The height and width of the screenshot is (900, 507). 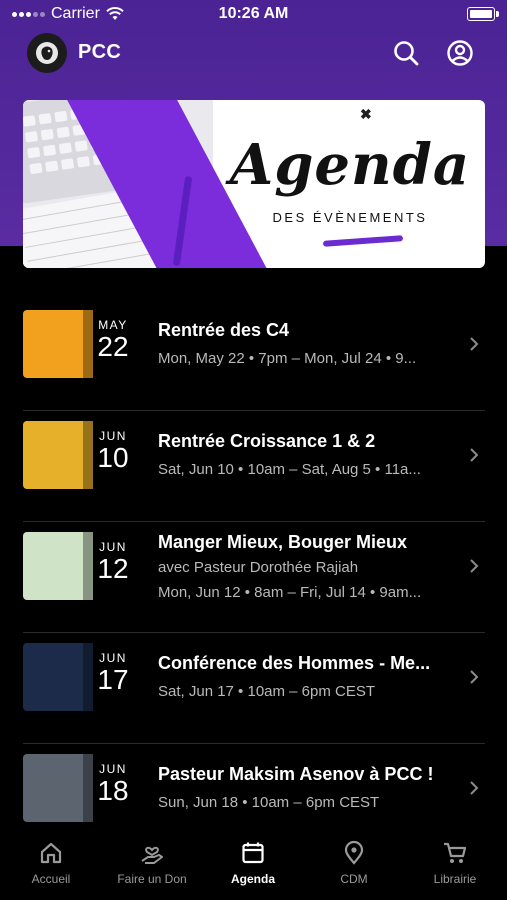 What do you see at coordinates (113, 457) in the screenshot?
I see `event-day: 10` at bounding box center [113, 457].